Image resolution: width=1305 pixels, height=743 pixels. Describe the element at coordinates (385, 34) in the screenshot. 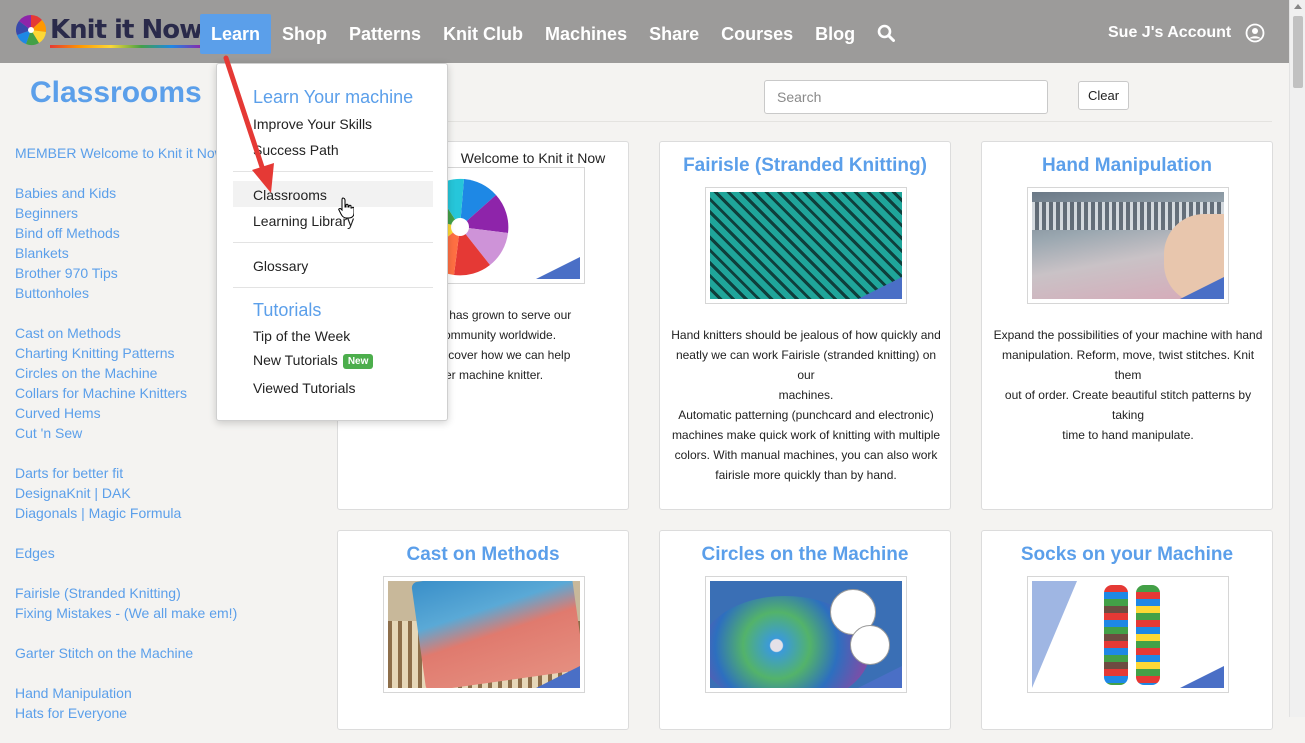

I see `nav-patterns: Patterns` at that location.